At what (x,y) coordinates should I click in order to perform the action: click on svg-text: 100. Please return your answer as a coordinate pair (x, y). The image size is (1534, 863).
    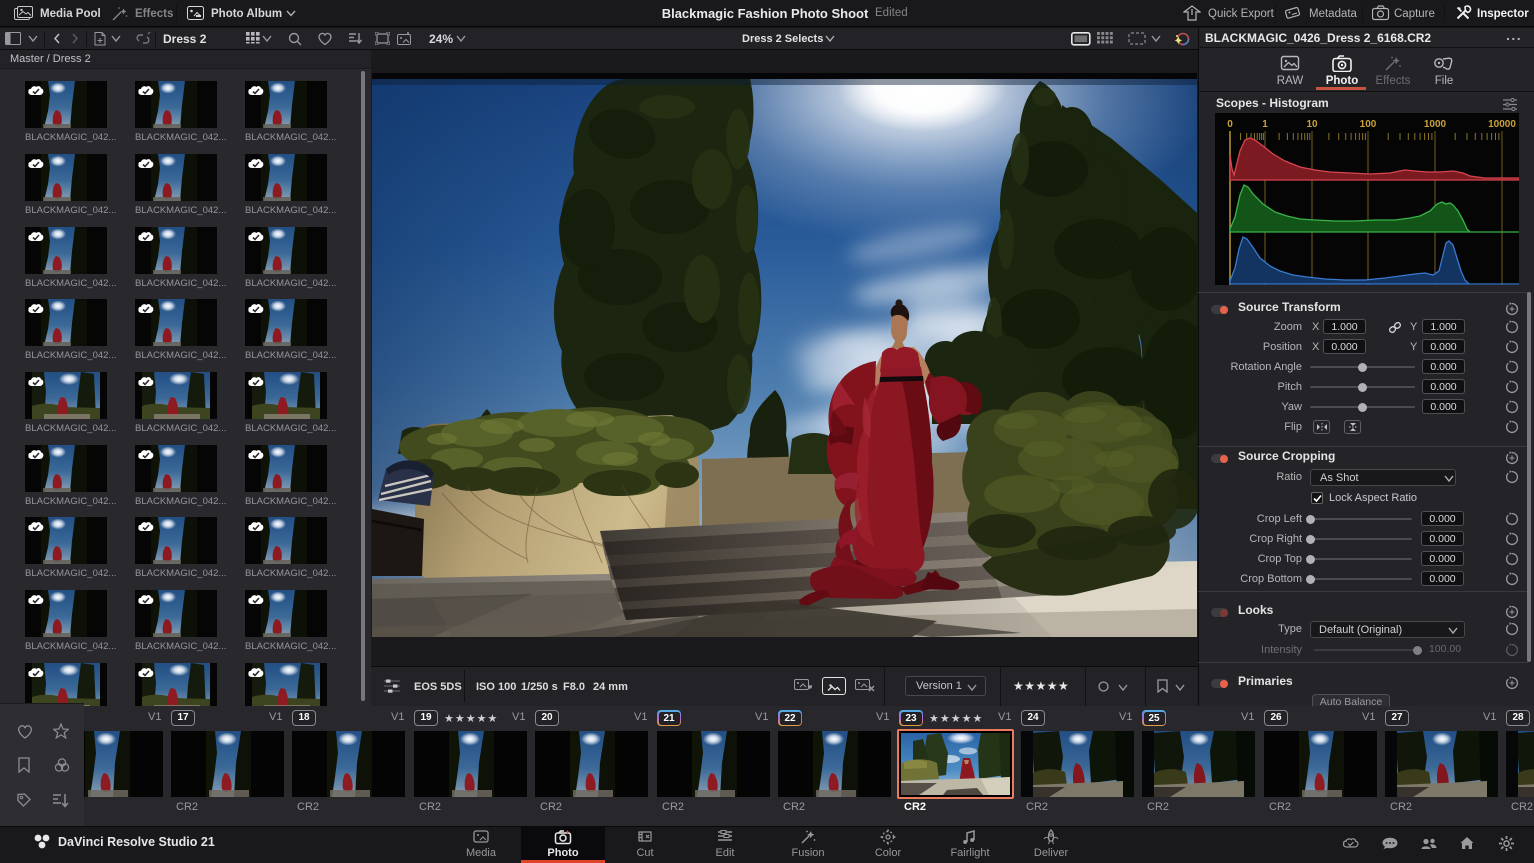
    Looking at the image, I should click on (1368, 124).